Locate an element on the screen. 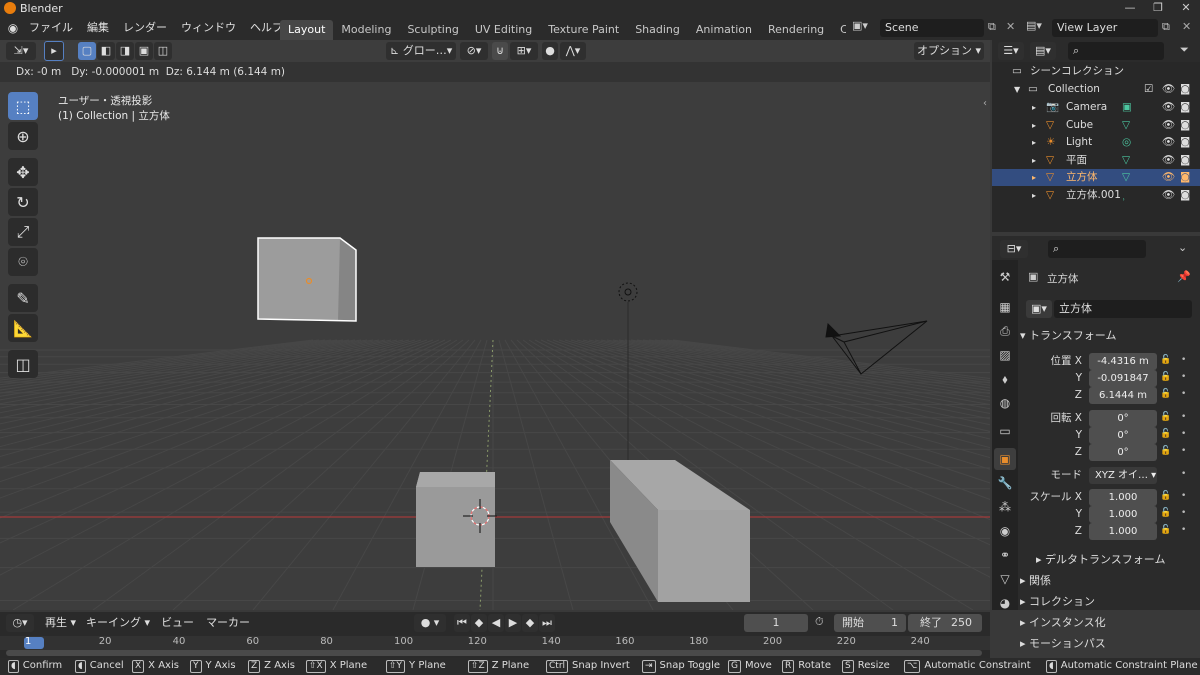 The width and height of the screenshot is (1200, 675). editor-type-icon: ⇲▾ is located at coordinates (21, 51).